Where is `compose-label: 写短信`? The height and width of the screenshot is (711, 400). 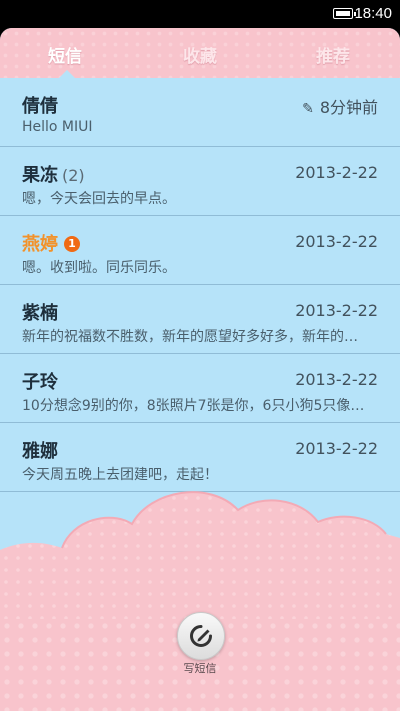
compose-label: 写短信 is located at coordinates (200, 668).